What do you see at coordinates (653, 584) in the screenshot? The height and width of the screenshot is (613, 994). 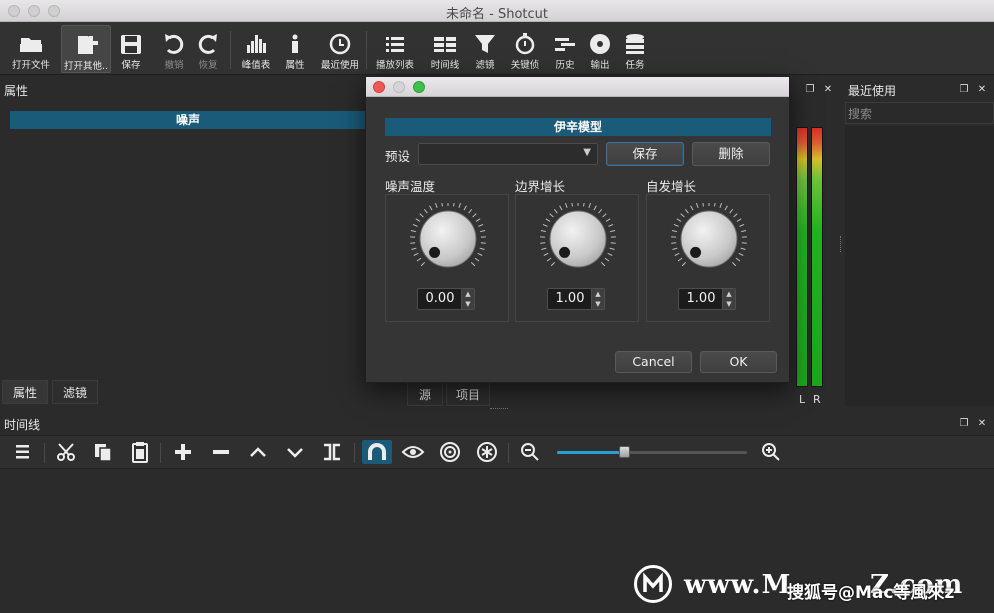 I see `watermark-logo` at bounding box center [653, 584].